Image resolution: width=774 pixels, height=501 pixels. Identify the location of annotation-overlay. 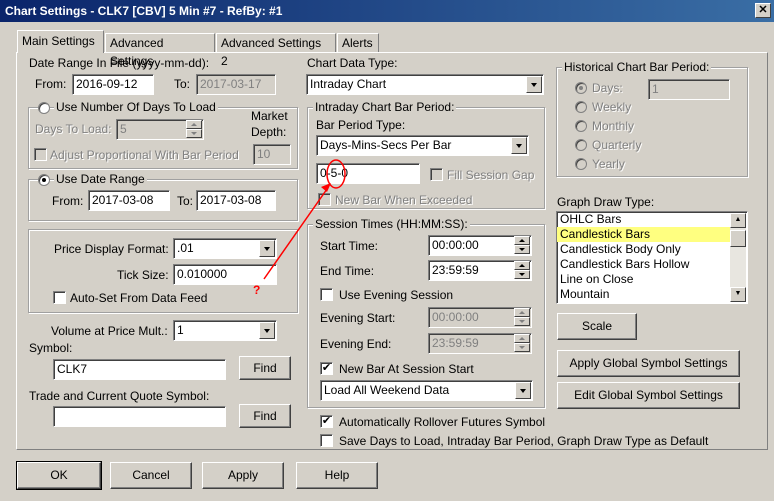
(304, 219).